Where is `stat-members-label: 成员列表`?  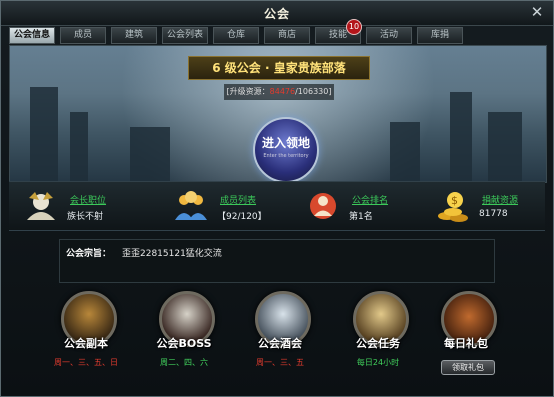 stat-members-label: 成员列表 is located at coordinates (238, 199).